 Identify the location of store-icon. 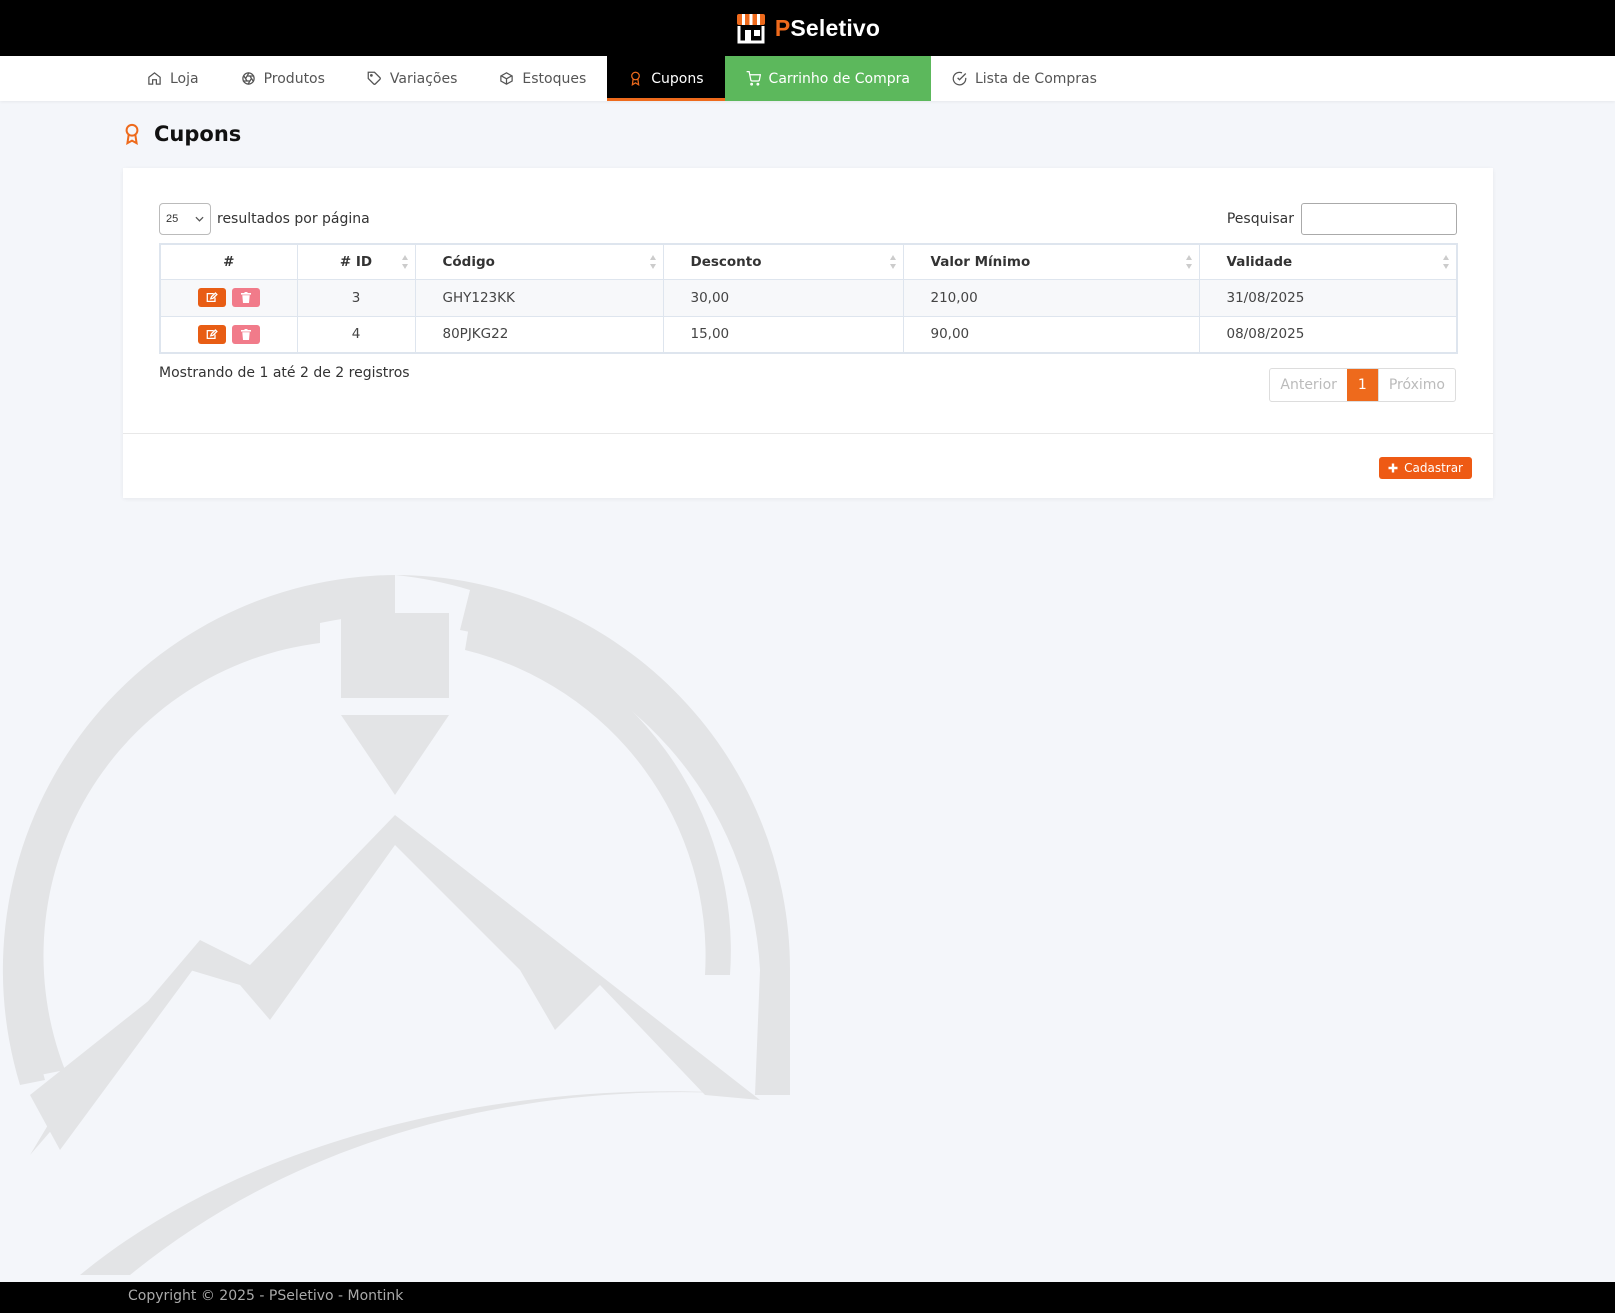
(750, 29).